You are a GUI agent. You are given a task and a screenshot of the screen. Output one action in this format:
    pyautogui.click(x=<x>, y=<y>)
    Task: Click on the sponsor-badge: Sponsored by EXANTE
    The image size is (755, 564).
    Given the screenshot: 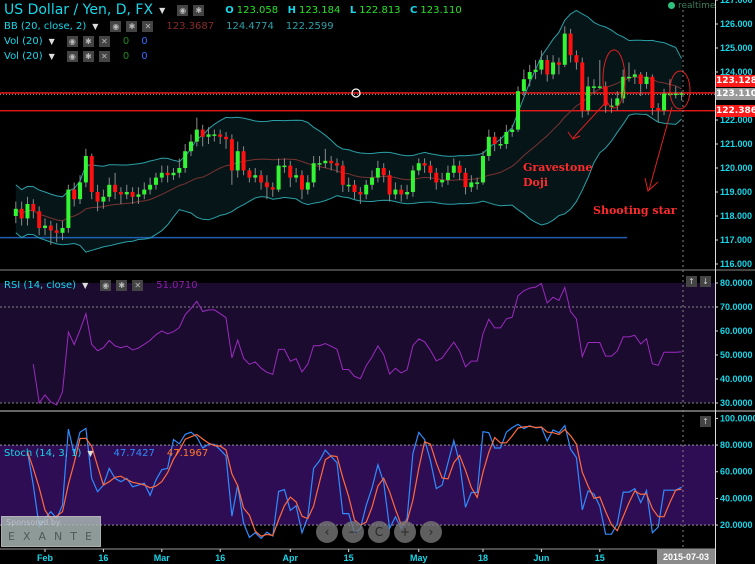 What is the action you would take?
    pyautogui.click(x=51, y=531)
    